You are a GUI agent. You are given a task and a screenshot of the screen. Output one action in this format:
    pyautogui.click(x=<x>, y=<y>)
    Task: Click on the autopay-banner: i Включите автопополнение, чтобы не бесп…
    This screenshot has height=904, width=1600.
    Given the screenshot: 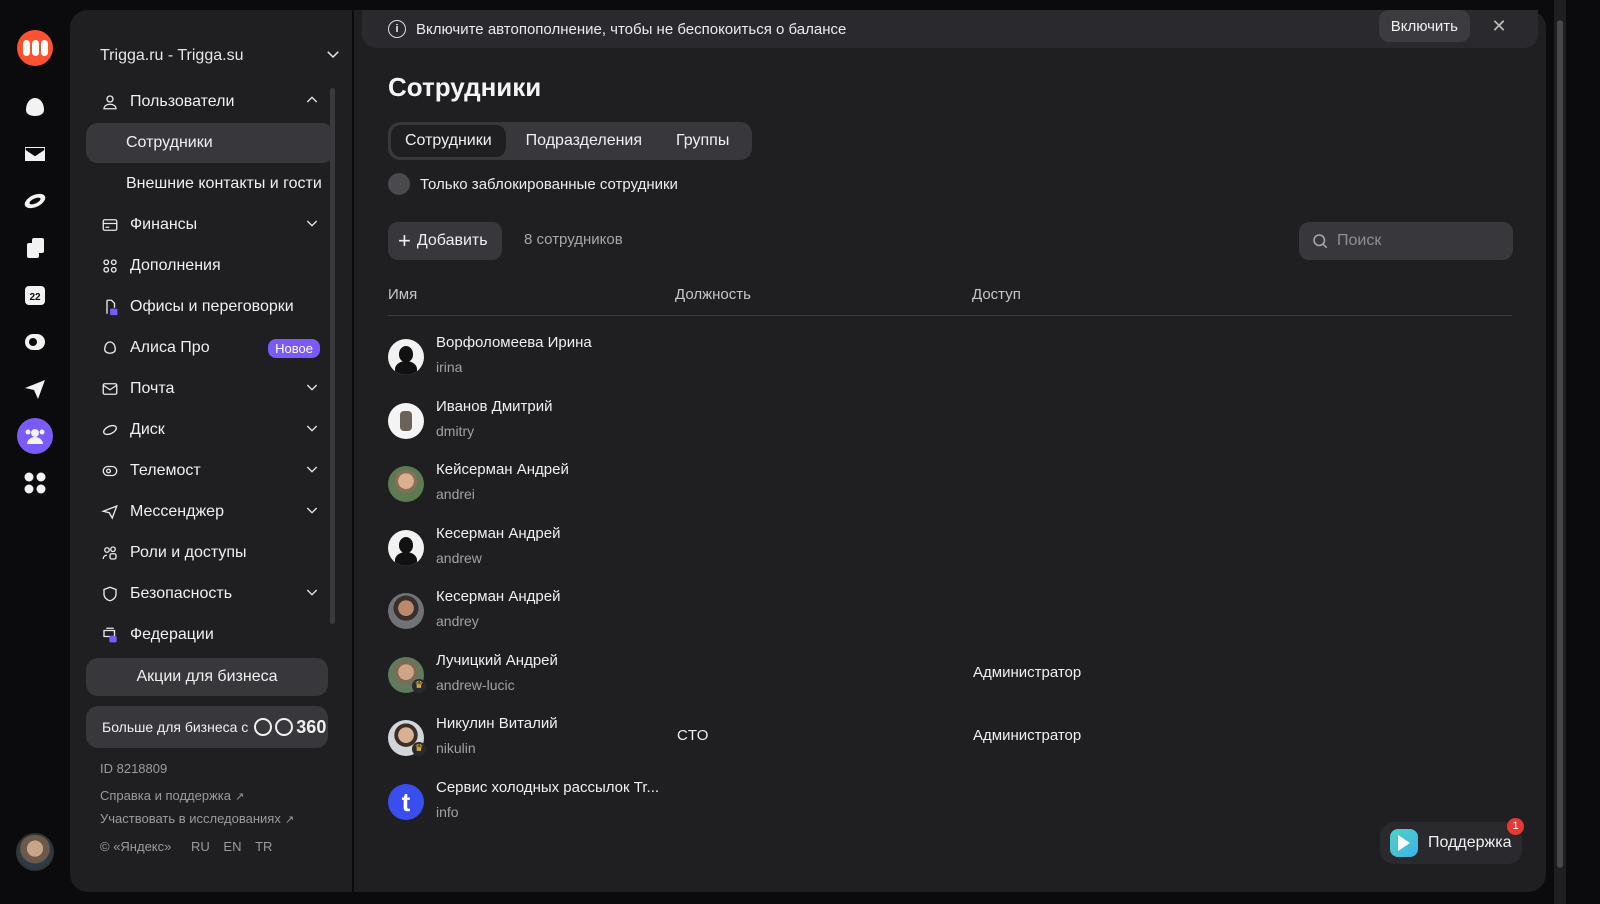 What is the action you would take?
    pyautogui.click(x=950, y=29)
    